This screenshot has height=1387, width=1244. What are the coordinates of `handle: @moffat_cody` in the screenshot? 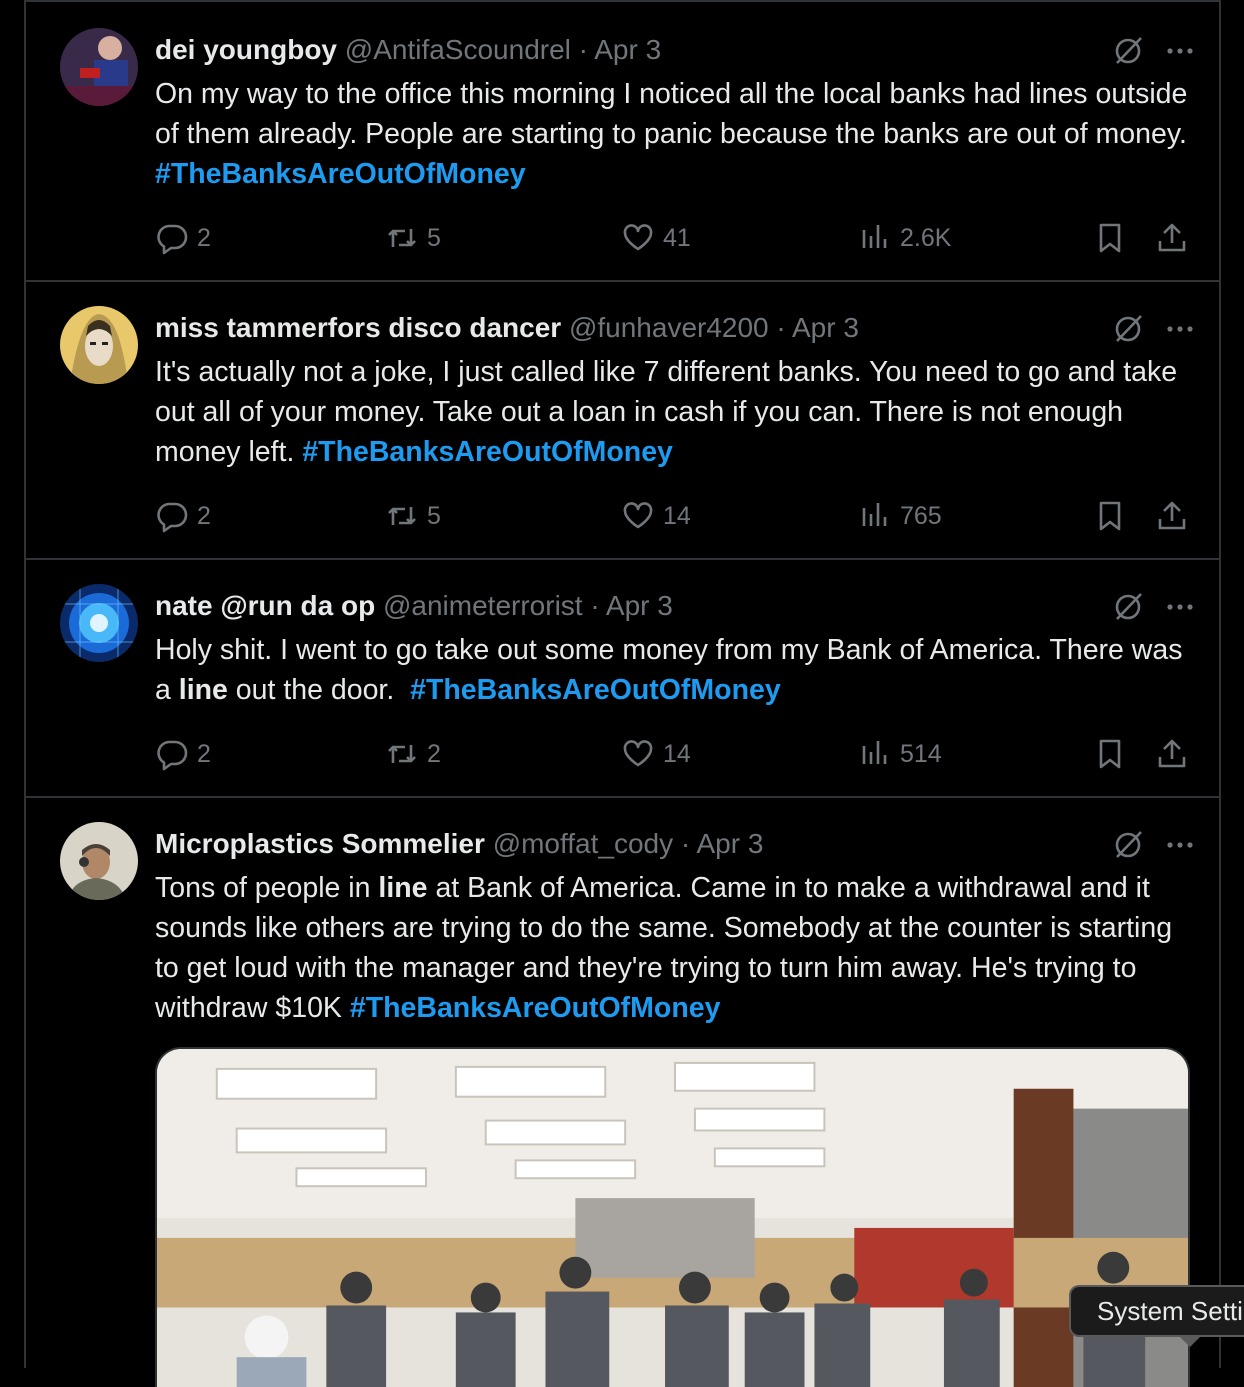 It's located at (583, 843).